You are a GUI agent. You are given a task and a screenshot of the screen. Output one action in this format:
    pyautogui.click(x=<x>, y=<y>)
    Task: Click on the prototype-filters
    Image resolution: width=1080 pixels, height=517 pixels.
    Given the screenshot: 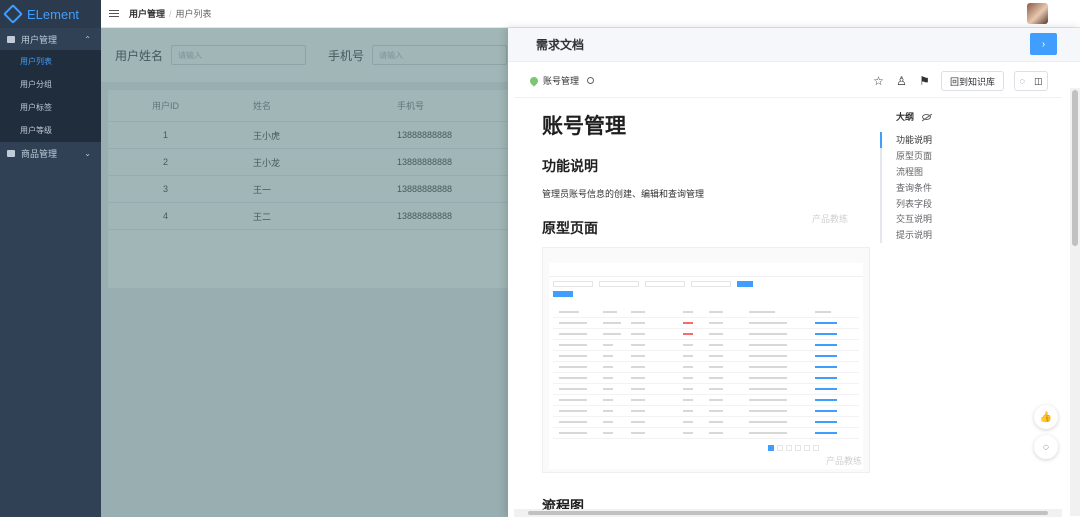 What is the action you would take?
    pyautogui.click(x=706, y=284)
    